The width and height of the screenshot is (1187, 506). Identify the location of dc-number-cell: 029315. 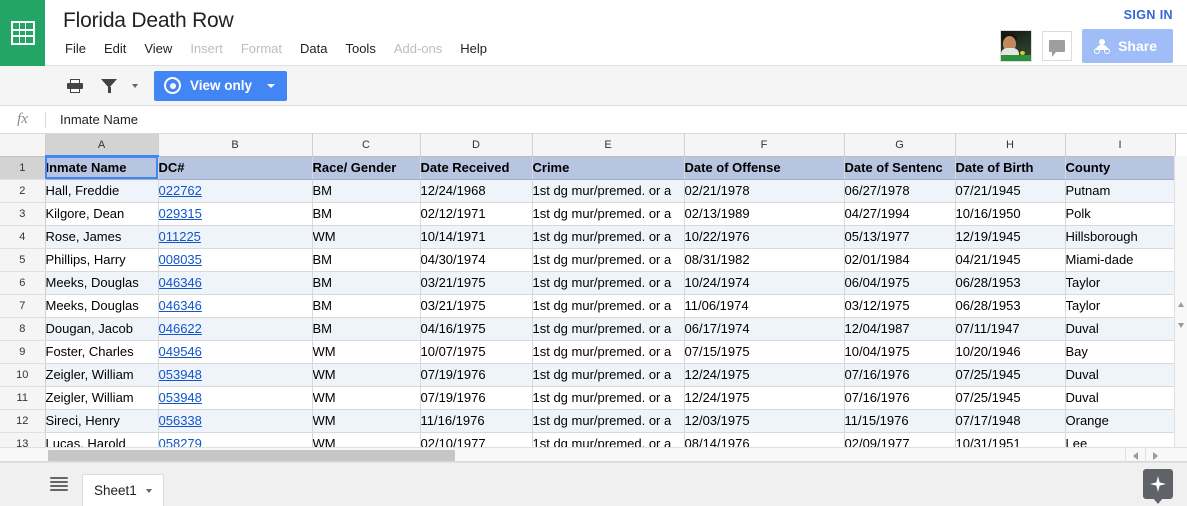
(235, 214).